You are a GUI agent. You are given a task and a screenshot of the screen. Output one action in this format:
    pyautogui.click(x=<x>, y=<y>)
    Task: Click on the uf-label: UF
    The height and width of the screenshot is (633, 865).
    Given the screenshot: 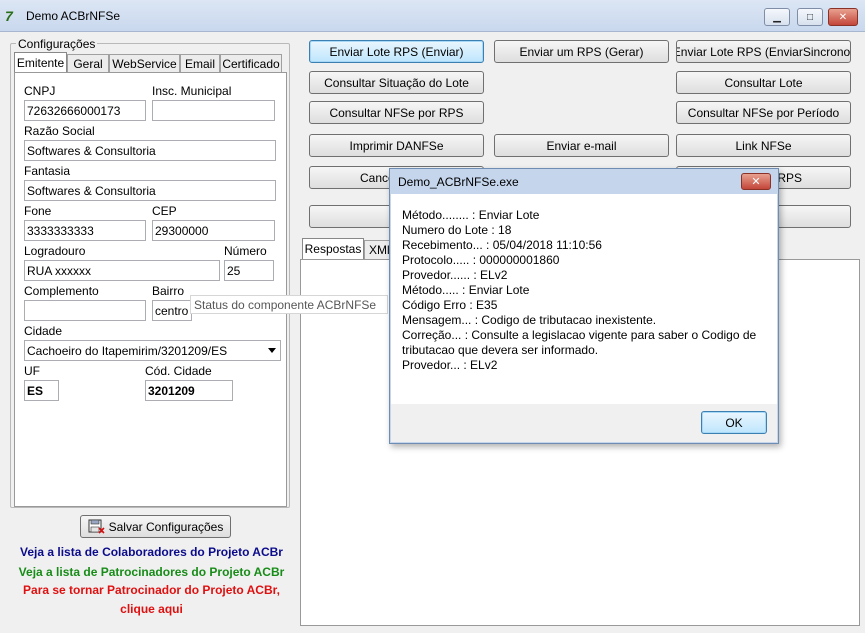 What is the action you would take?
    pyautogui.click(x=32, y=371)
    